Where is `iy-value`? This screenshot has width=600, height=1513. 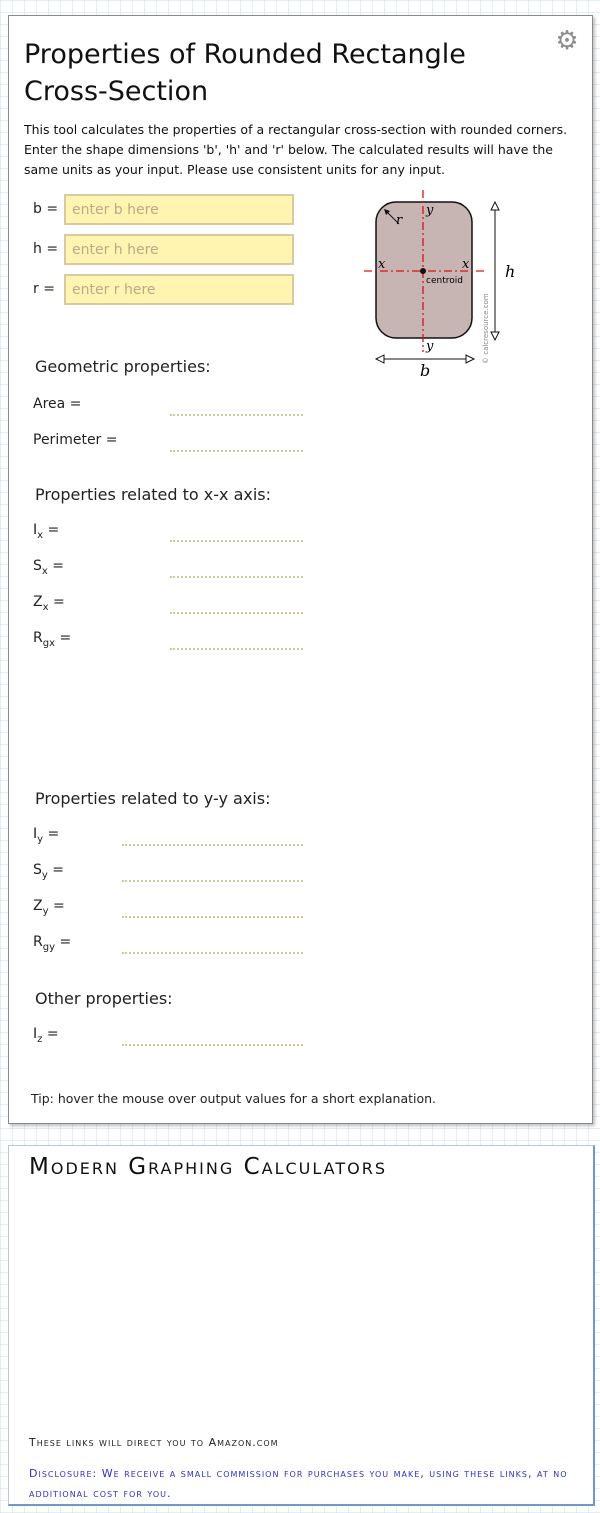 iy-value is located at coordinates (212, 840).